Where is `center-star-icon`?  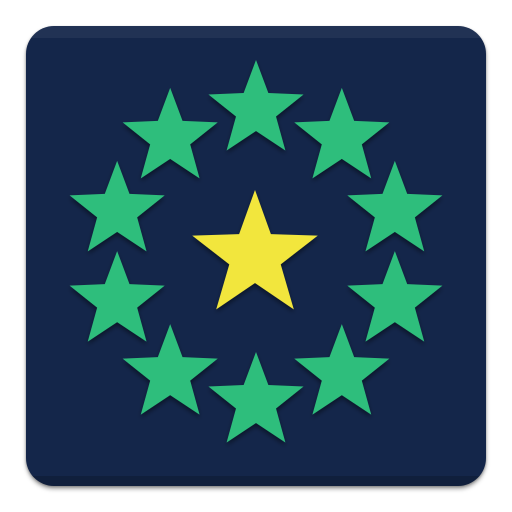 center-star-icon is located at coordinates (255, 250).